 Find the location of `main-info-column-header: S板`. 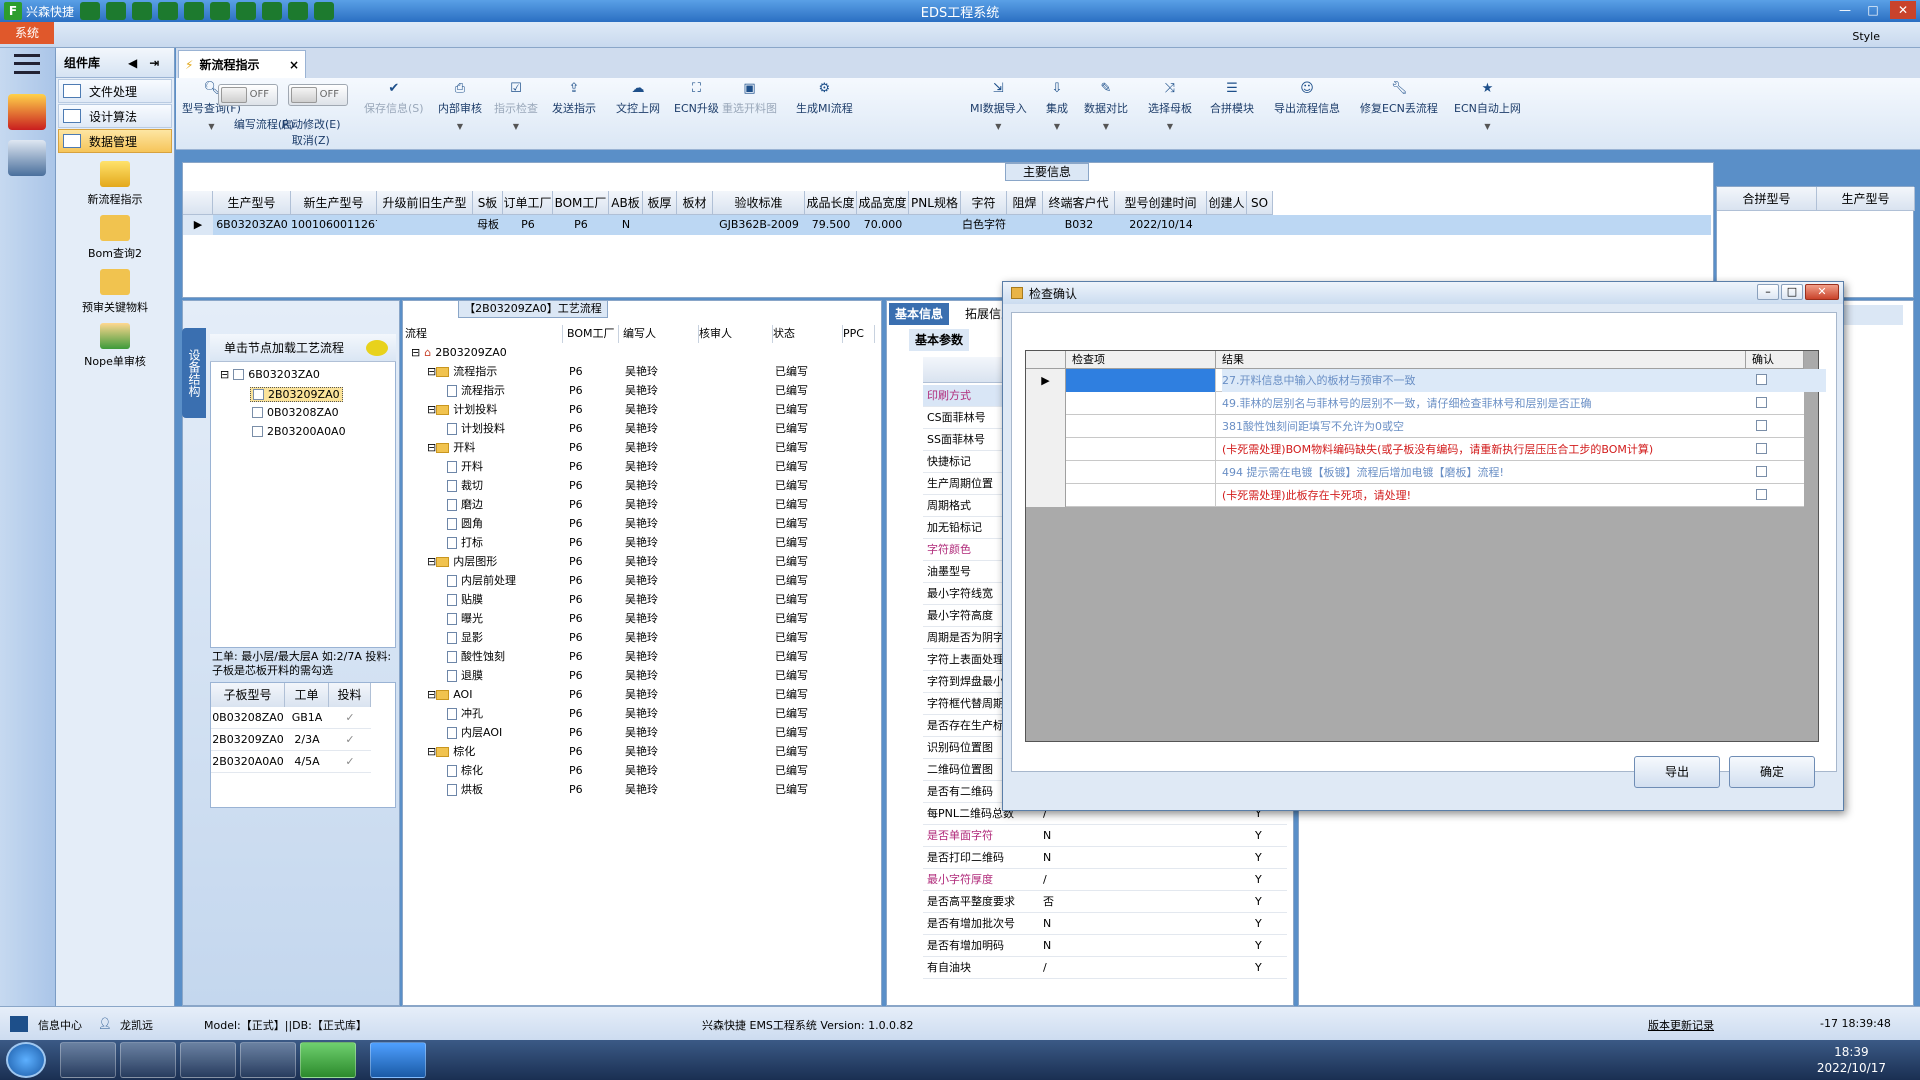

main-info-column-header: S板 is located at coordinates (488, 203).